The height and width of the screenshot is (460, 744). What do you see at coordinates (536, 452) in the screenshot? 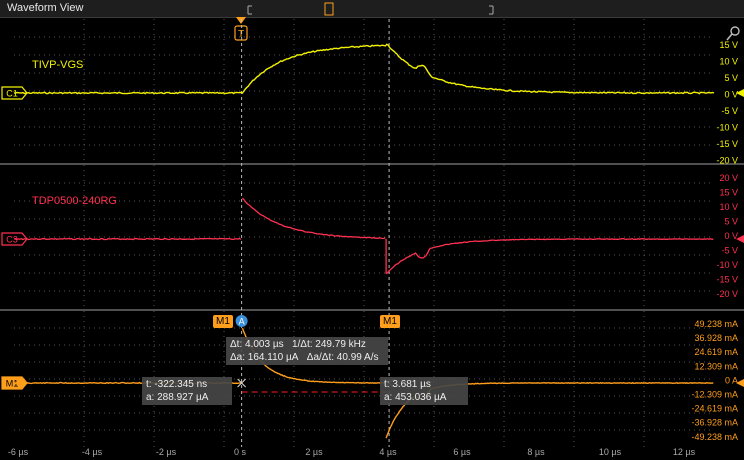
I see `time-axis-label: 8 µs` at bounding box center [536, 452].